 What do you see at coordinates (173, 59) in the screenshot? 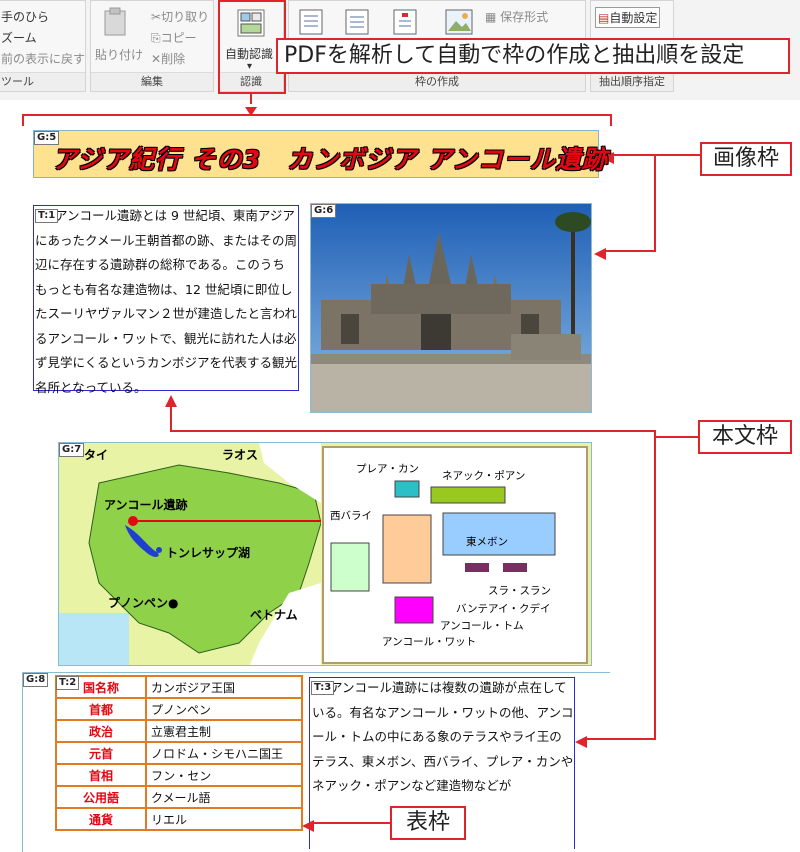
I see `delete-label: 削除` at bounding box center [173, 59].